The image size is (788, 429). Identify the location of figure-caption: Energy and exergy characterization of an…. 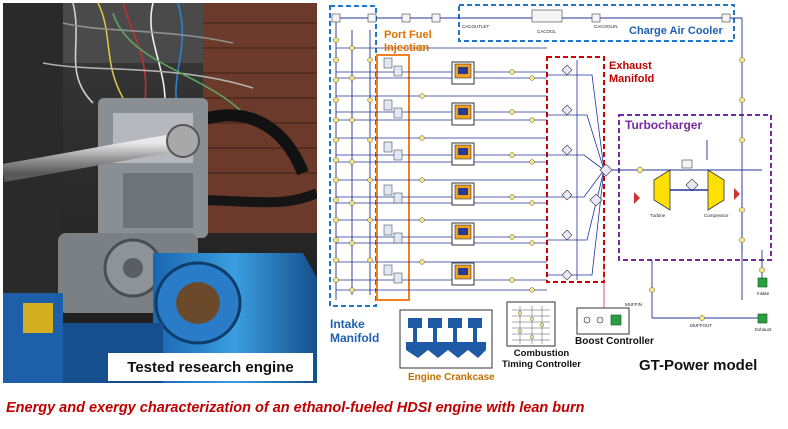
(295, 408).